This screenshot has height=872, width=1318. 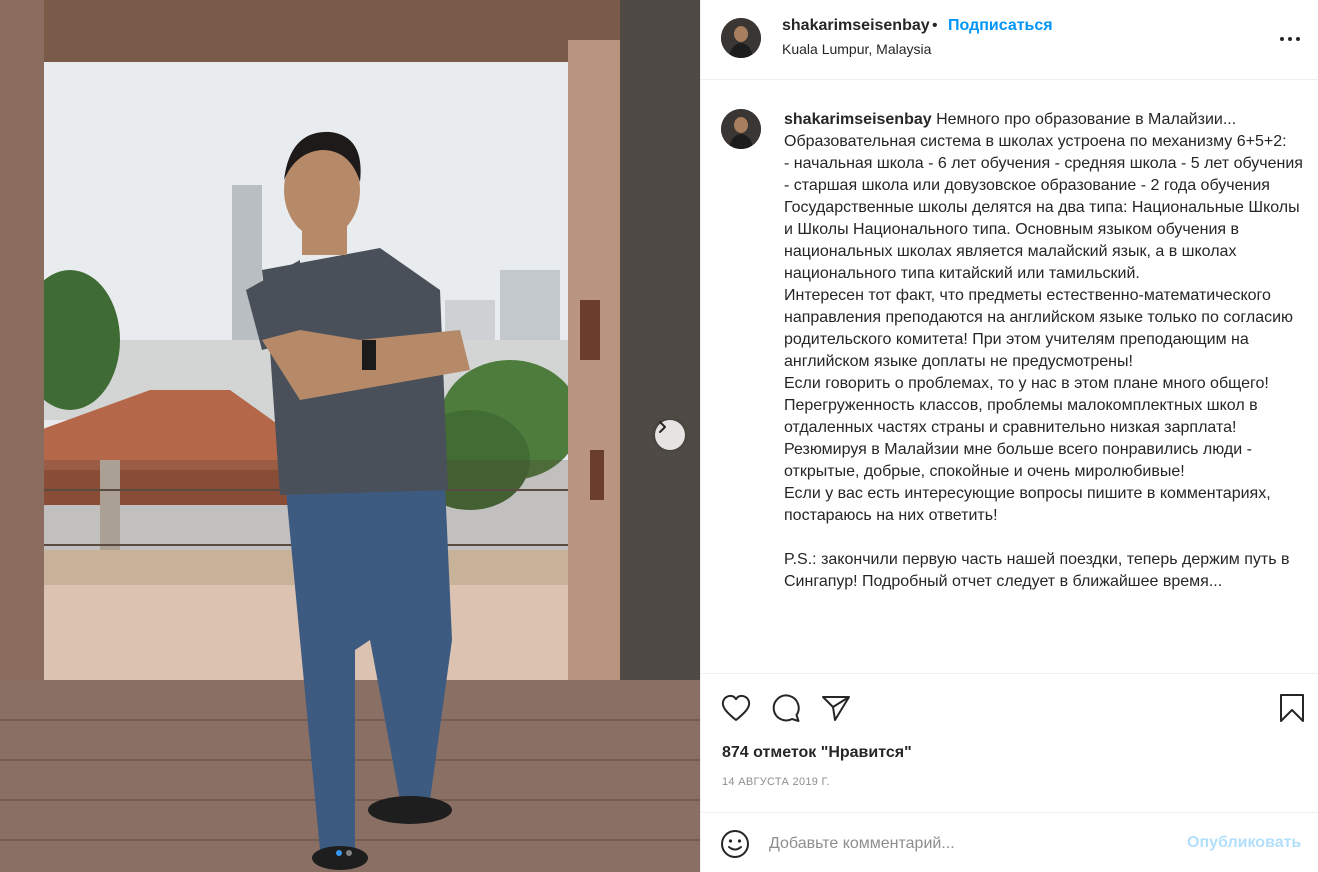 What do you see at coordinates (344, 853) in the screenshot?
I see `carousel-dots` at bounding box center [344, 853].